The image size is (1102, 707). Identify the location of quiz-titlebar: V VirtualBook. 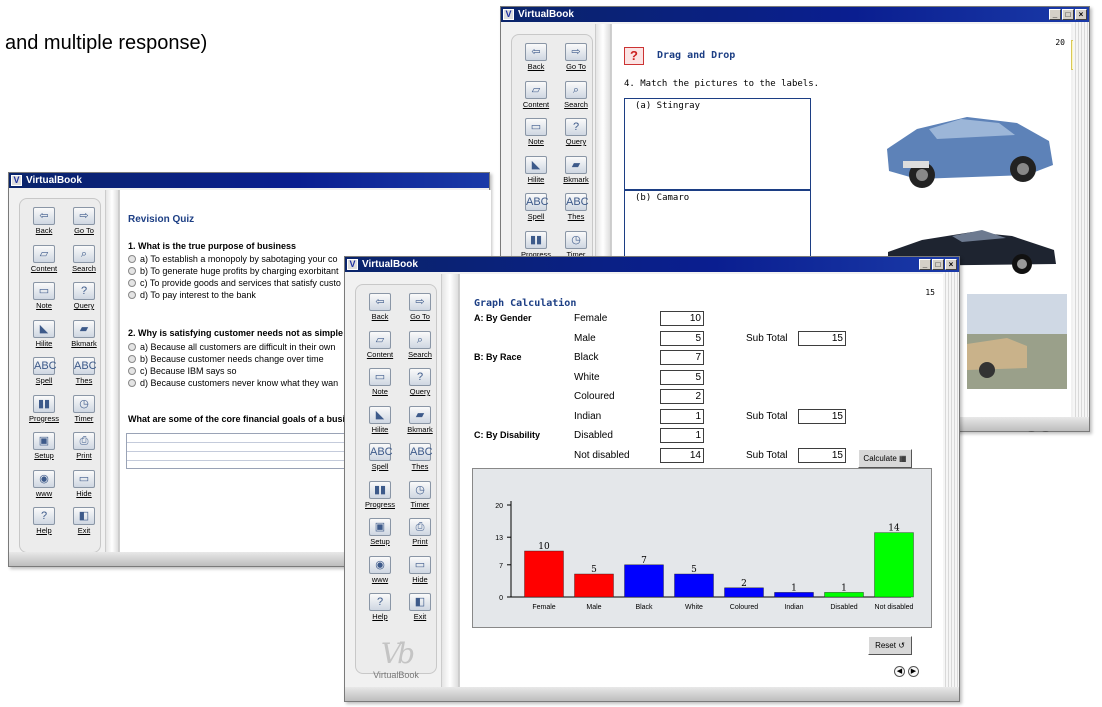
(249, 180).